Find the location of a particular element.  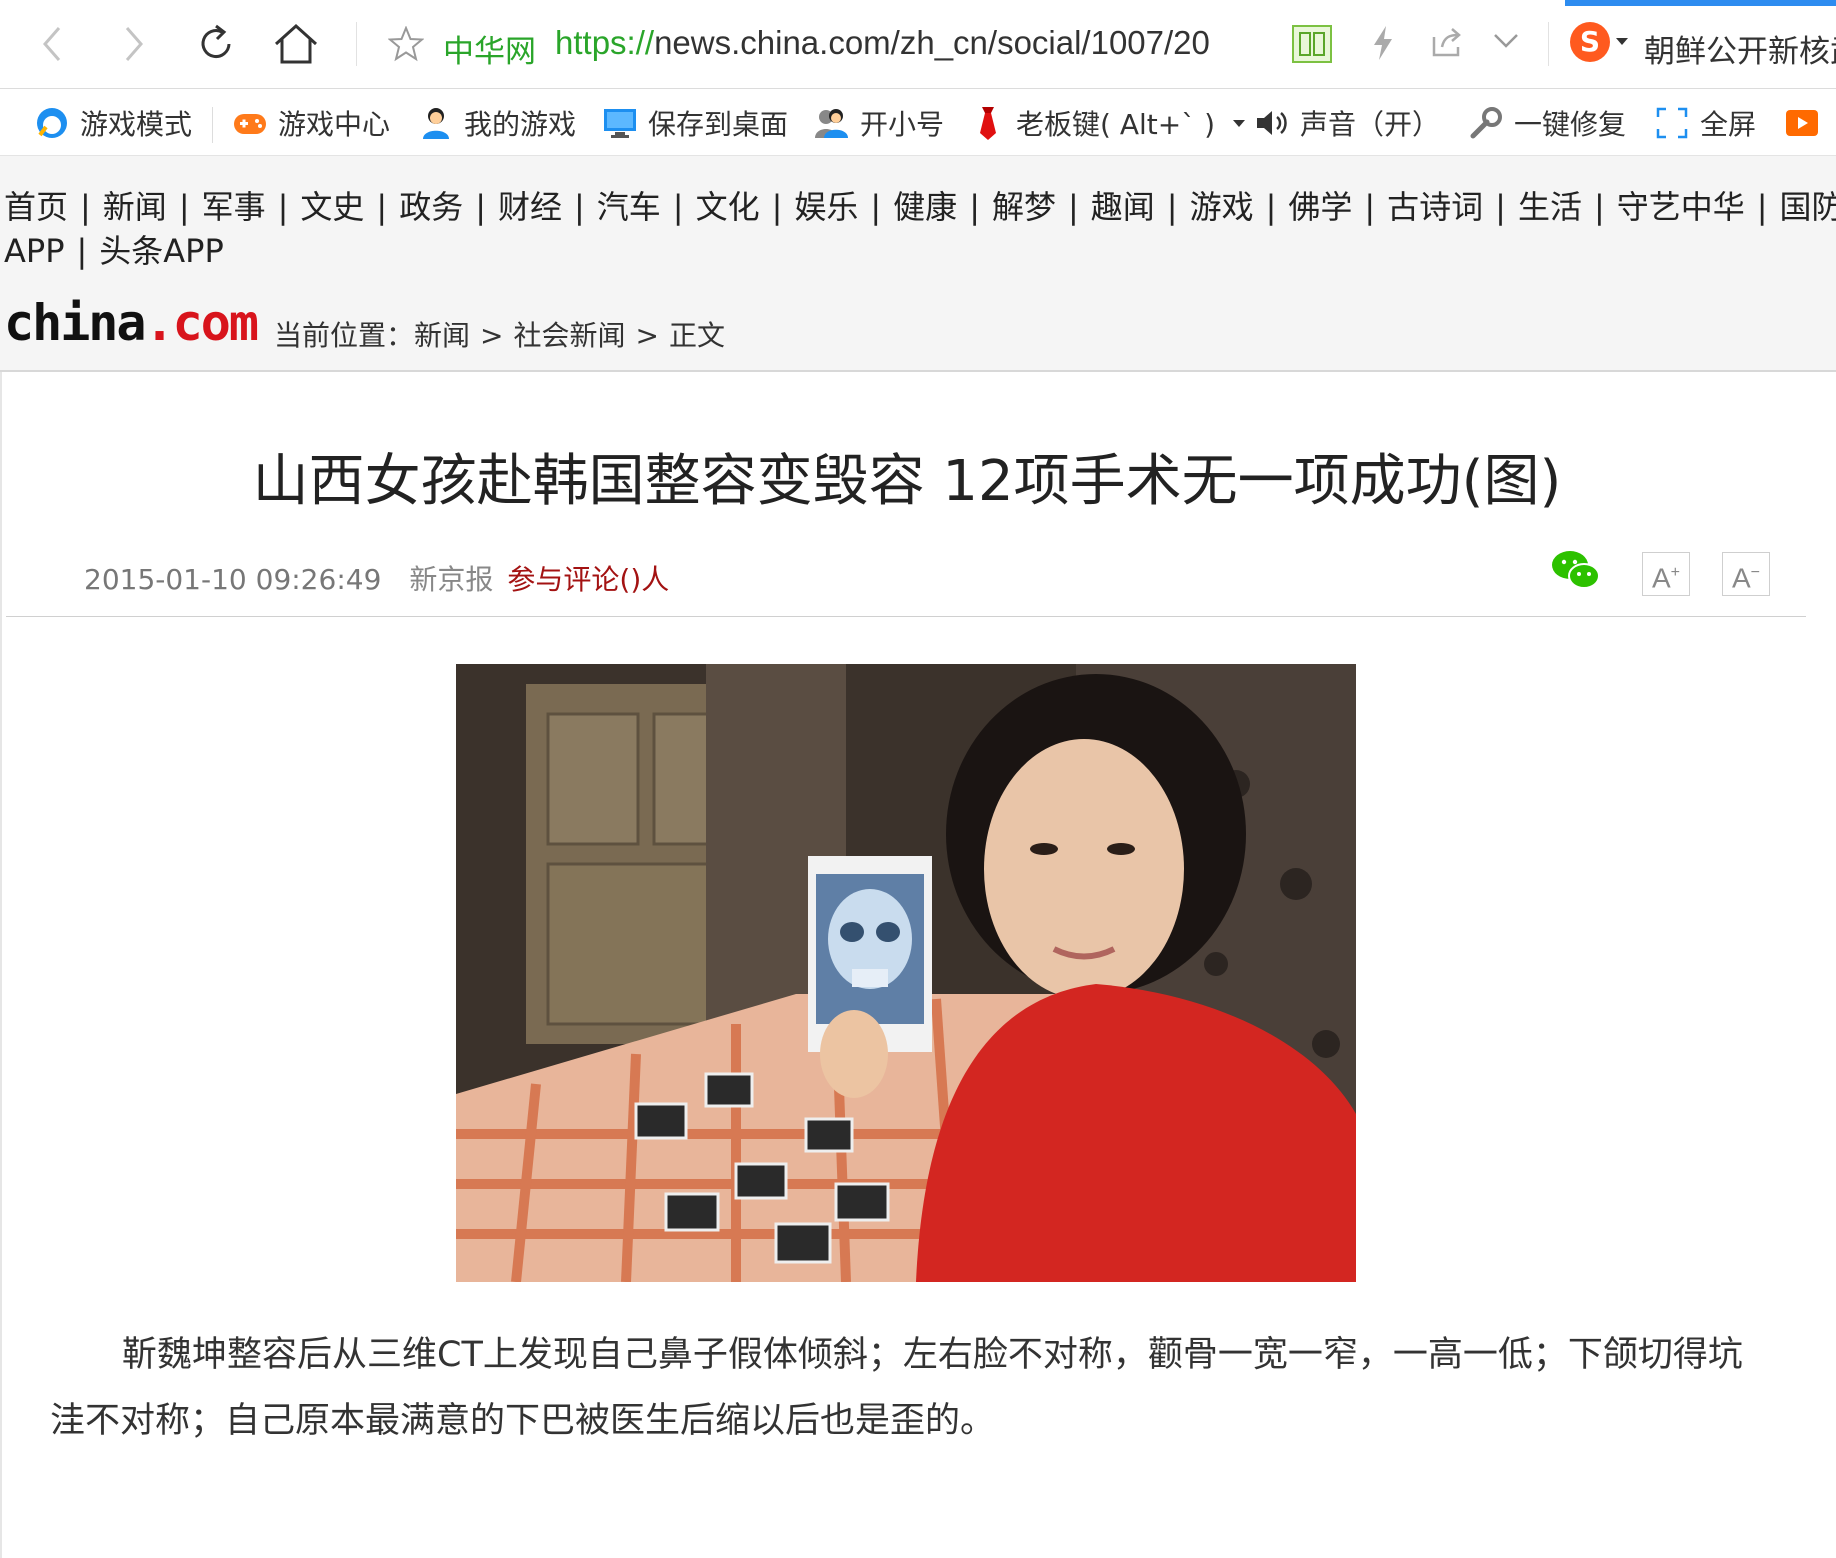

toolbar-item-fullscreen: 全屏 is located at coordinates (1705, 123).